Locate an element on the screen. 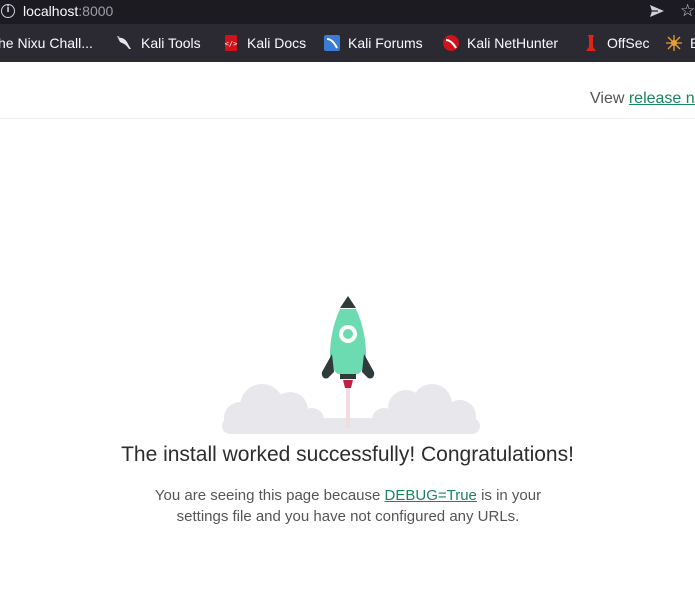 The width and height of the screenshot is (695, 605). exploit-db-icon is located at coordinates (674, 43).